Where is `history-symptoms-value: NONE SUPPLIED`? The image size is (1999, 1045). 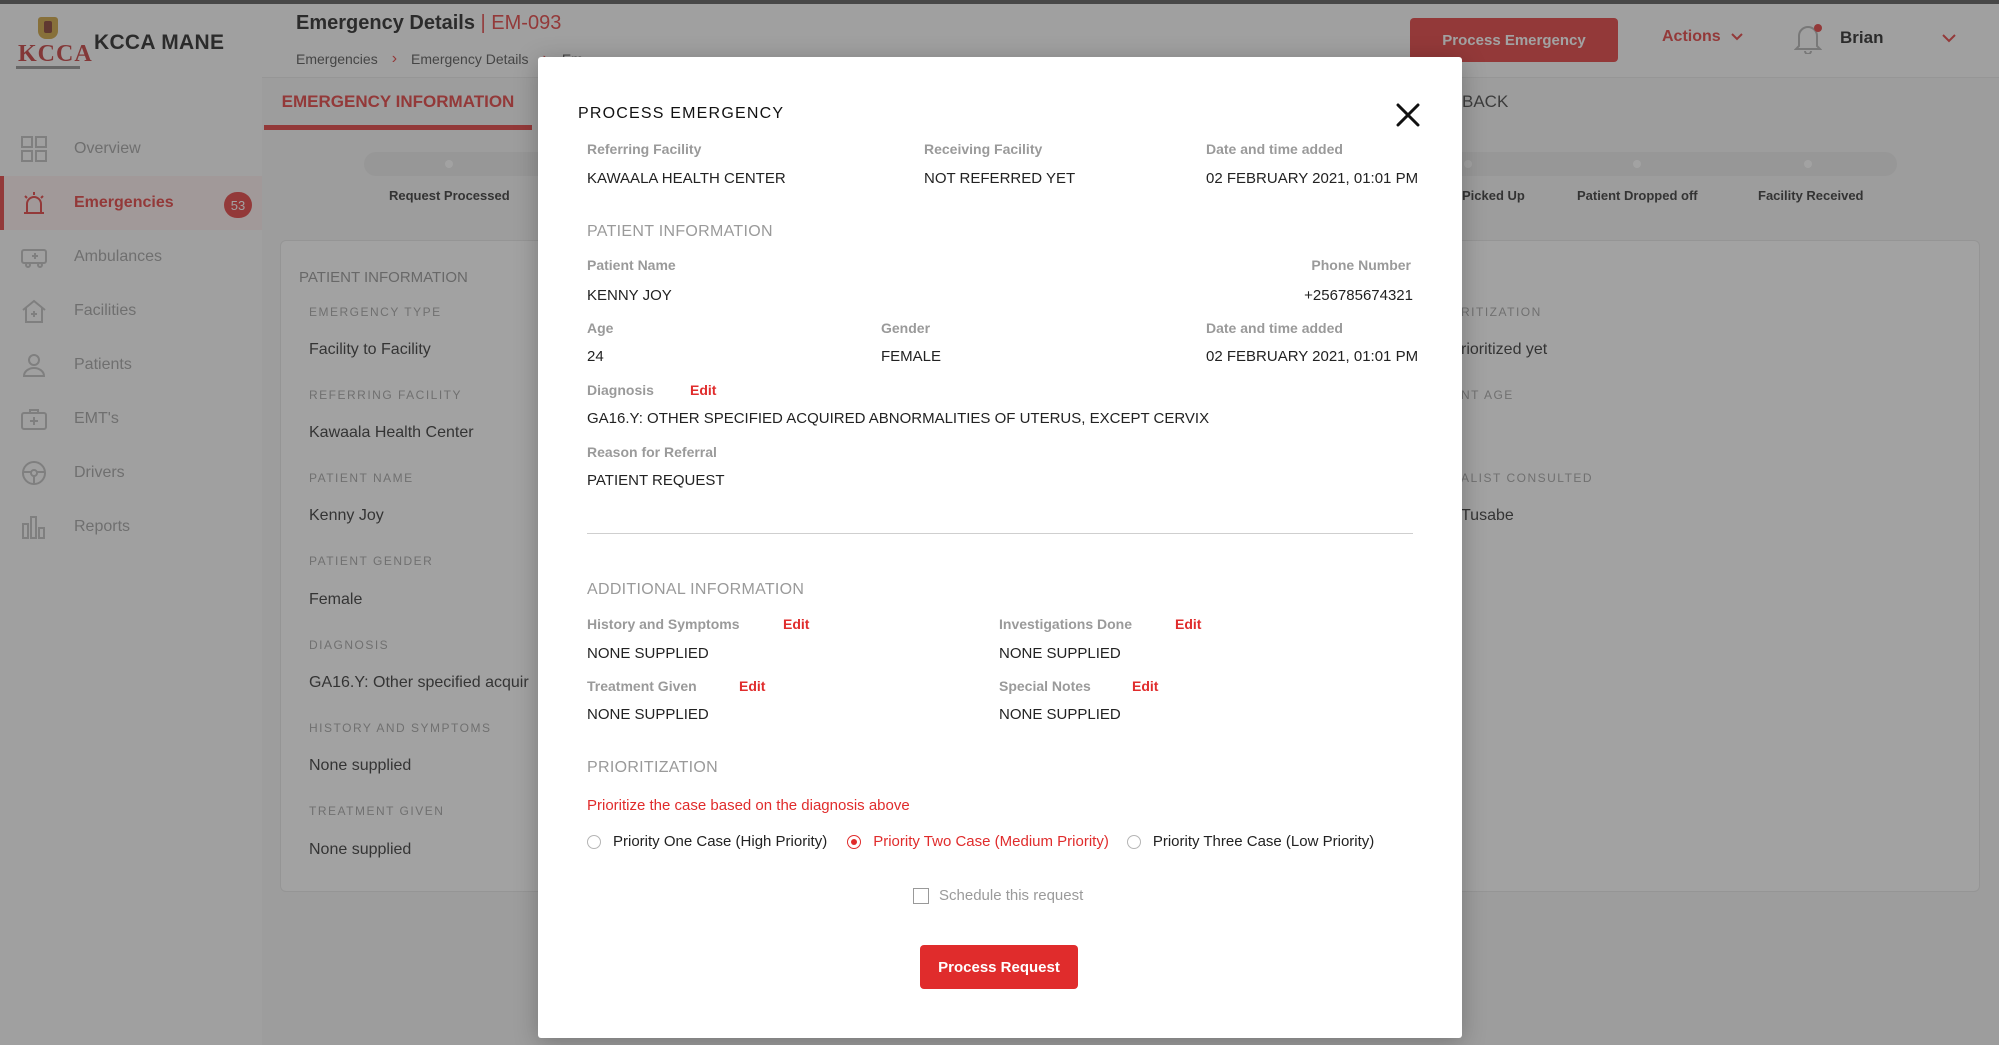 history-symptoms-value: NONE SUPPLIED is located at coordinates (648, 653).